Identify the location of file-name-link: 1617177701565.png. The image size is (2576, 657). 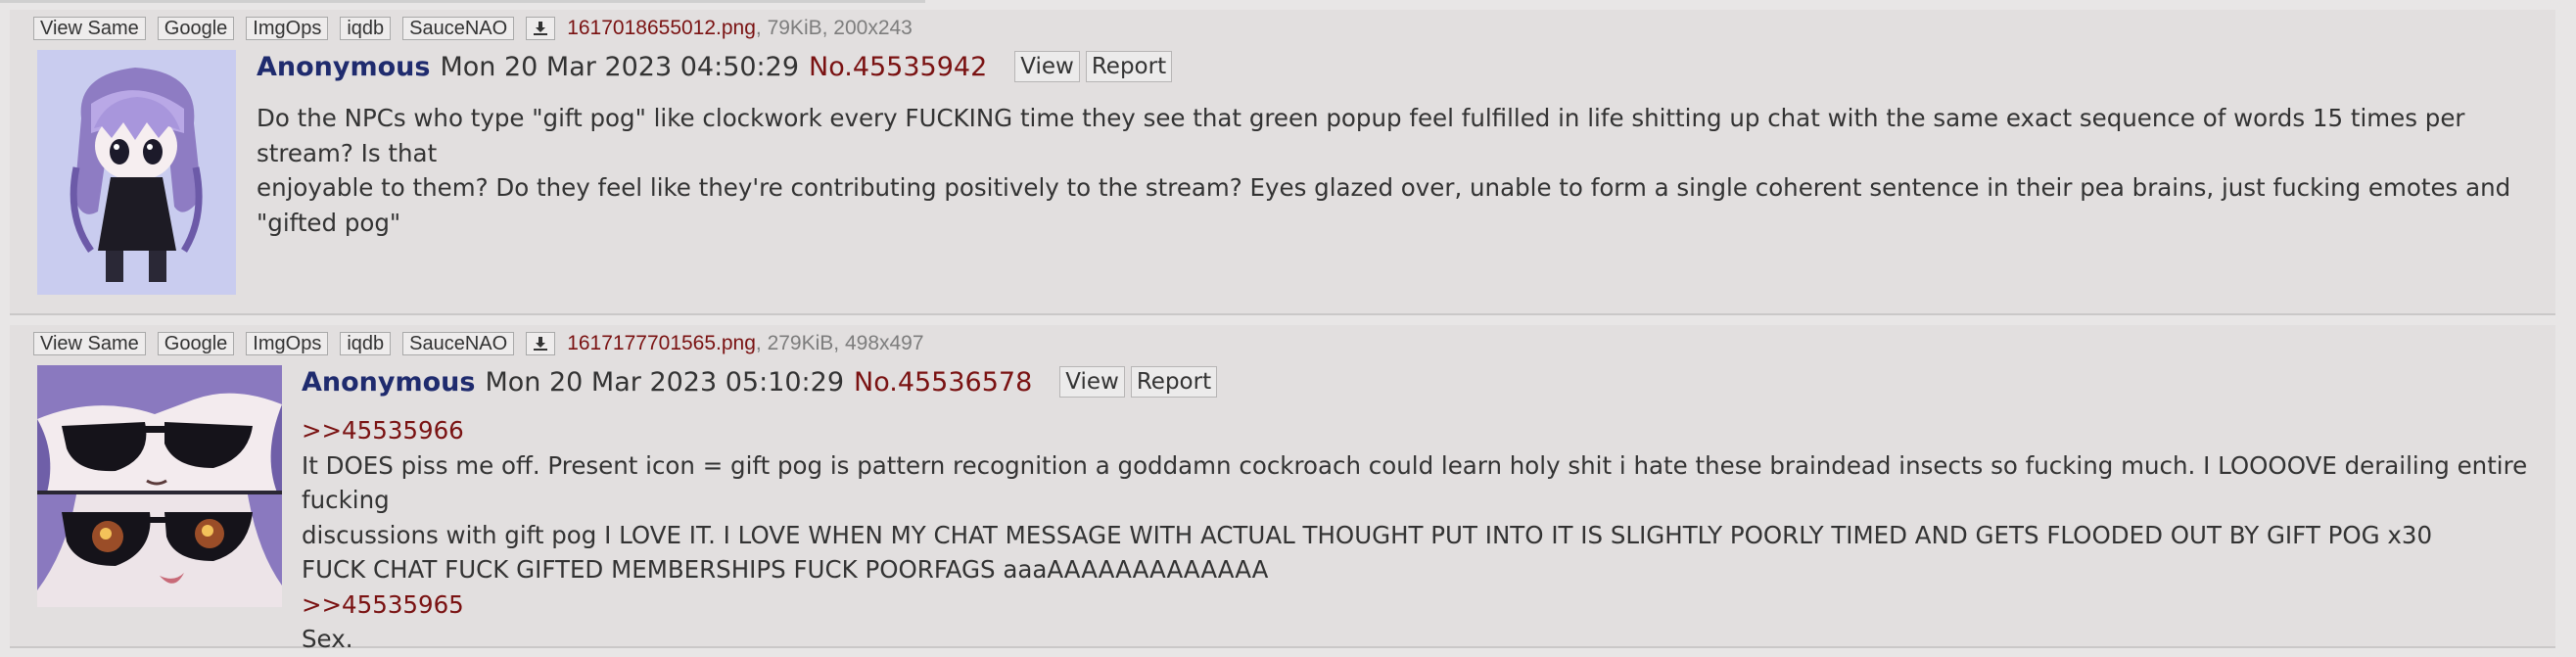
(662, 343).